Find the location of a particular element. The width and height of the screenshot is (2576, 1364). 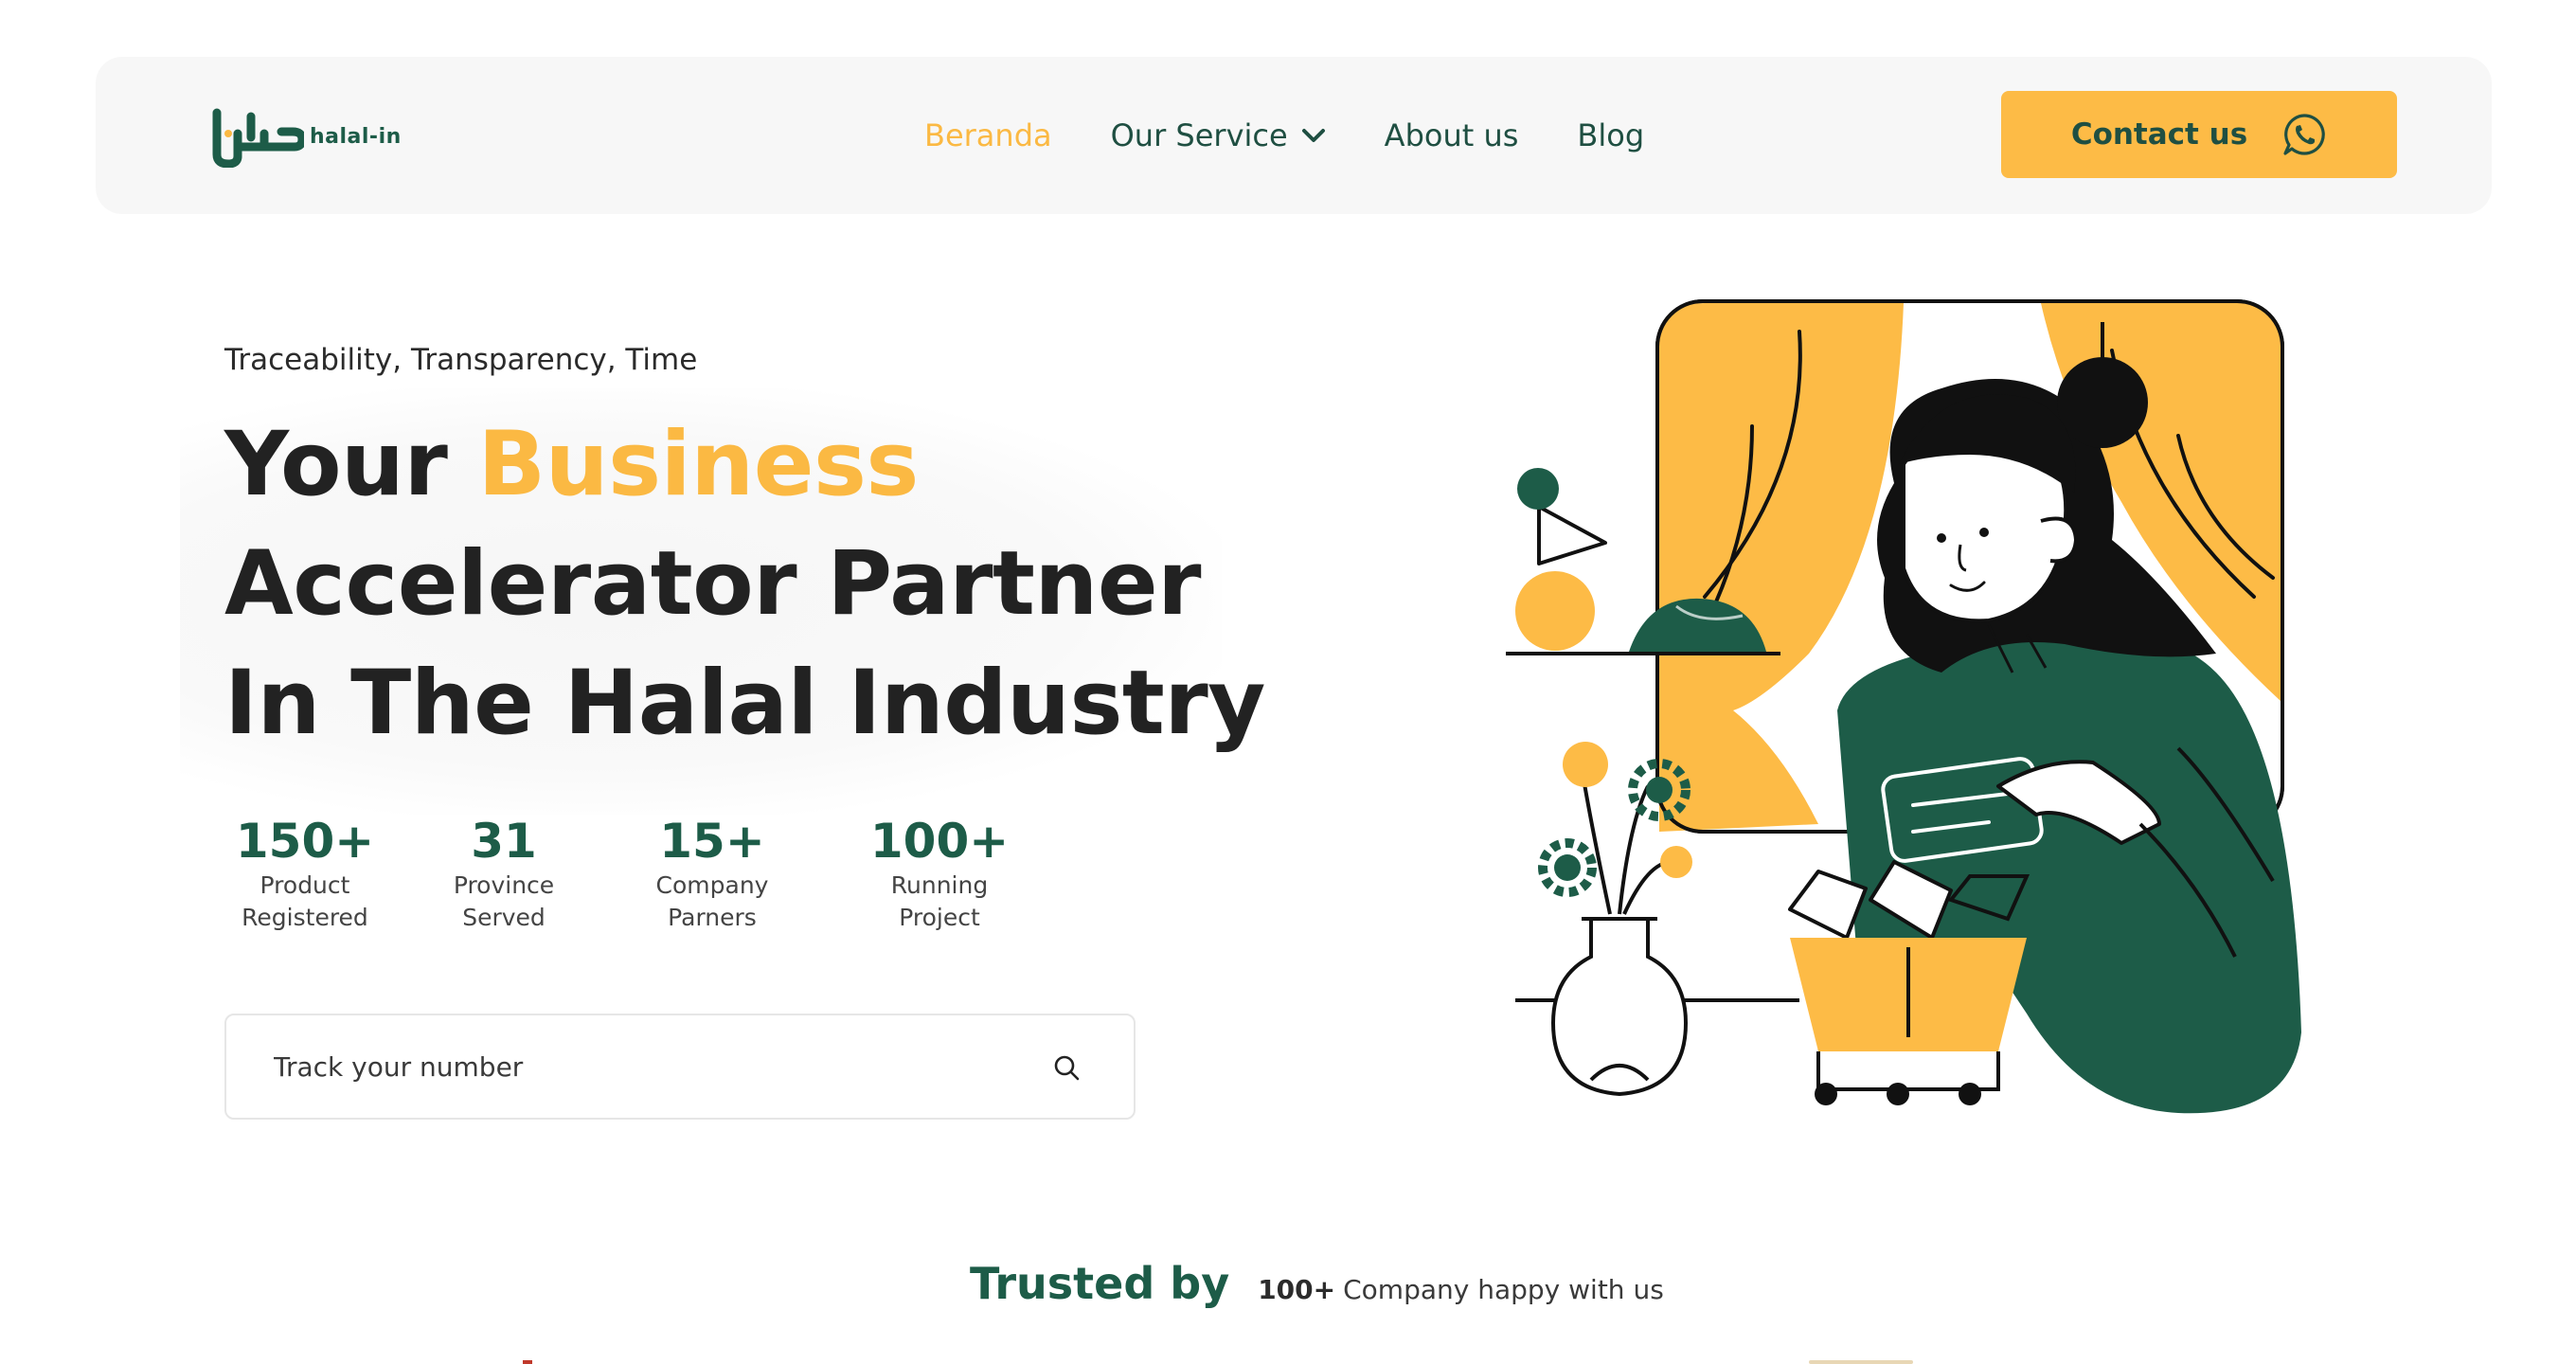

hero-tagline: Traceability, Transparency, Time is located at coordinates (461, 360).